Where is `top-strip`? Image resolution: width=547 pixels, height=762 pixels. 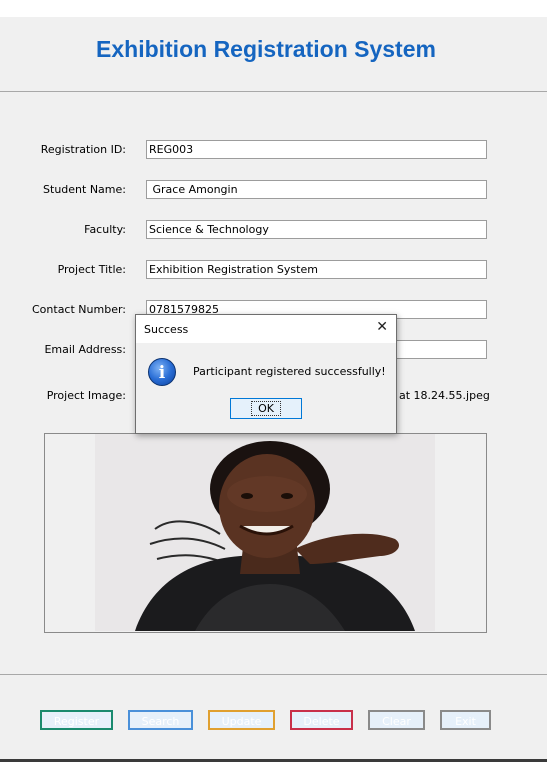 top-strip is located at coordinates (273, 8).